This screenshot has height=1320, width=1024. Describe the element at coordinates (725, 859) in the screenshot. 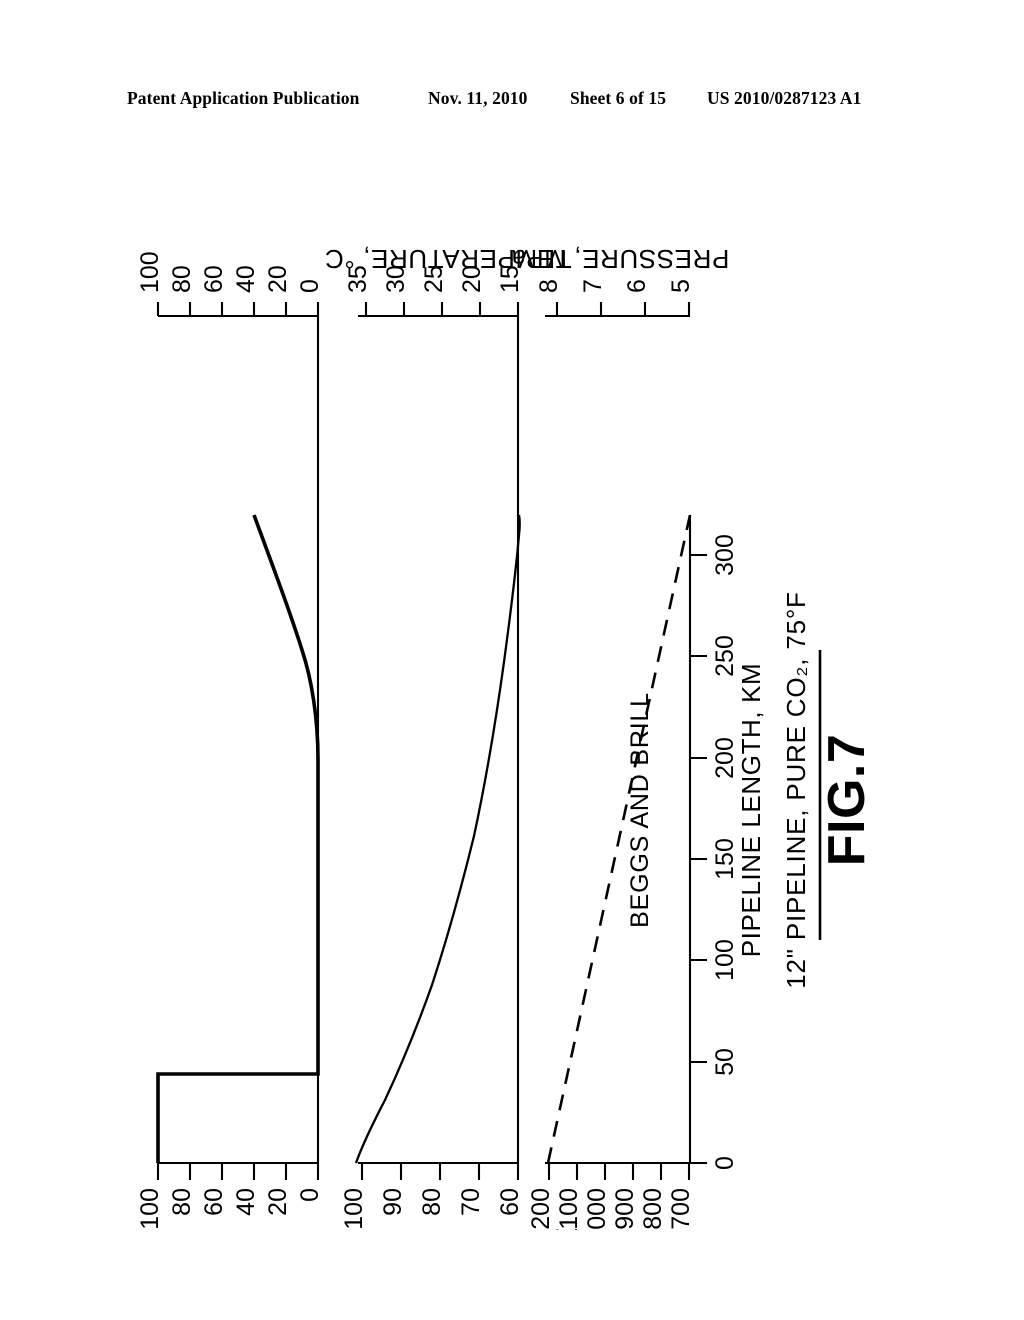

I see `tick-label: 150` at that location.